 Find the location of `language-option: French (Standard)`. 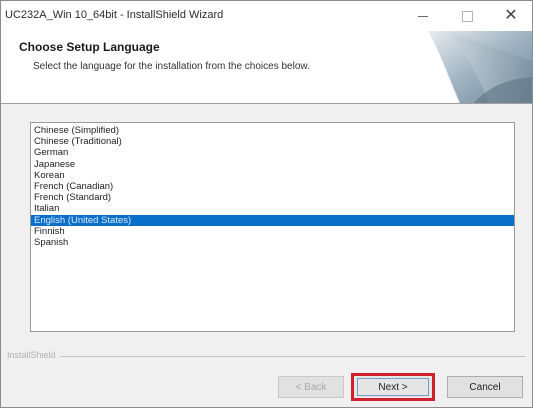

language-option: French (Standard) is located at coordinates (272, 197).